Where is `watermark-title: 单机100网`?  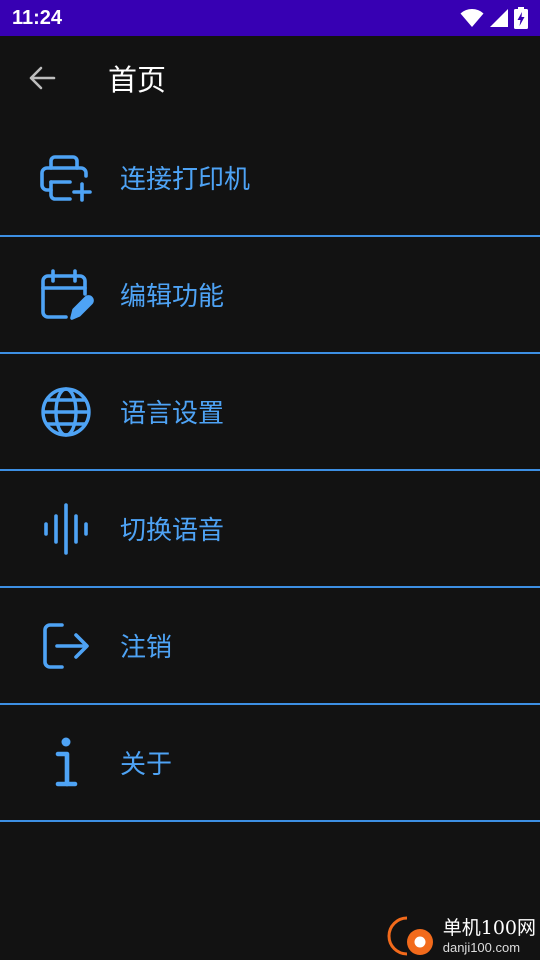 watermark-title: 单机100网 is located at coordinates (489, 927).